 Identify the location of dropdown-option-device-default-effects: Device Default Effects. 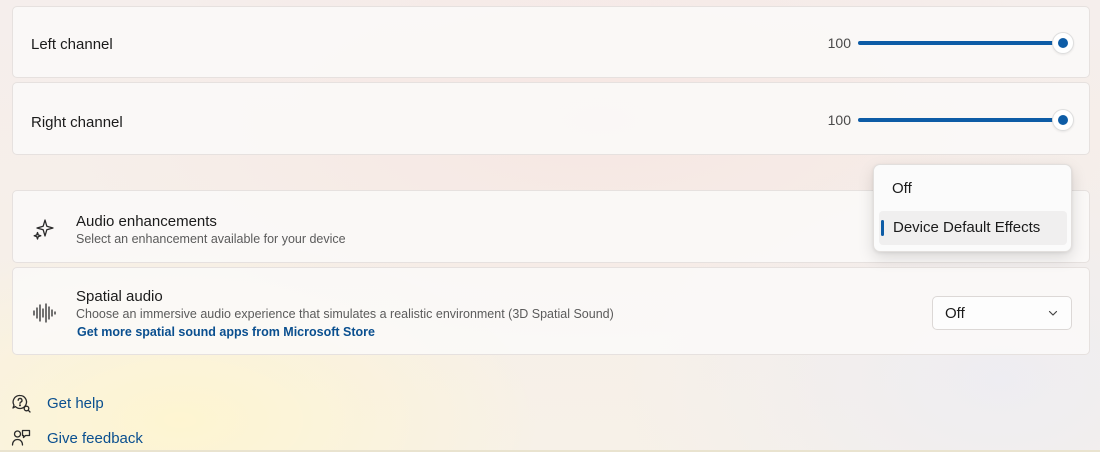
(973, 228).